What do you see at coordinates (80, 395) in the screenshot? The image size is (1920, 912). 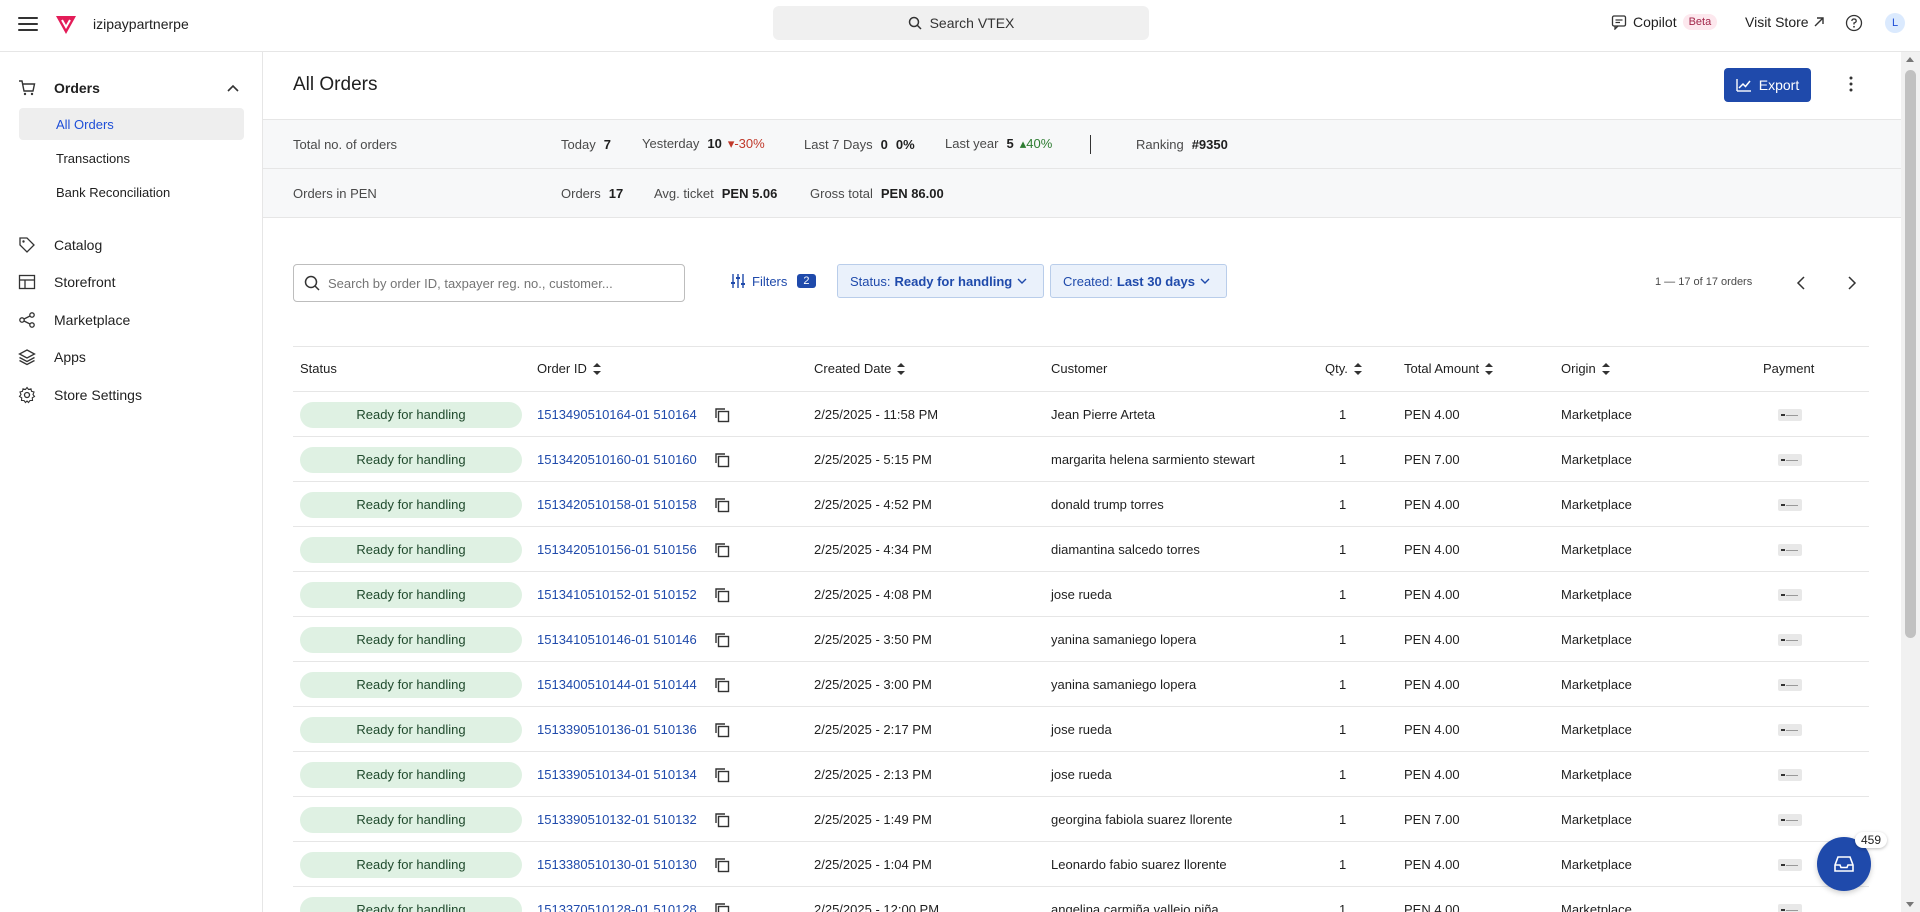 I see `sidebar-item-store-settings: Store Settings` at bounding box center [80, 395].